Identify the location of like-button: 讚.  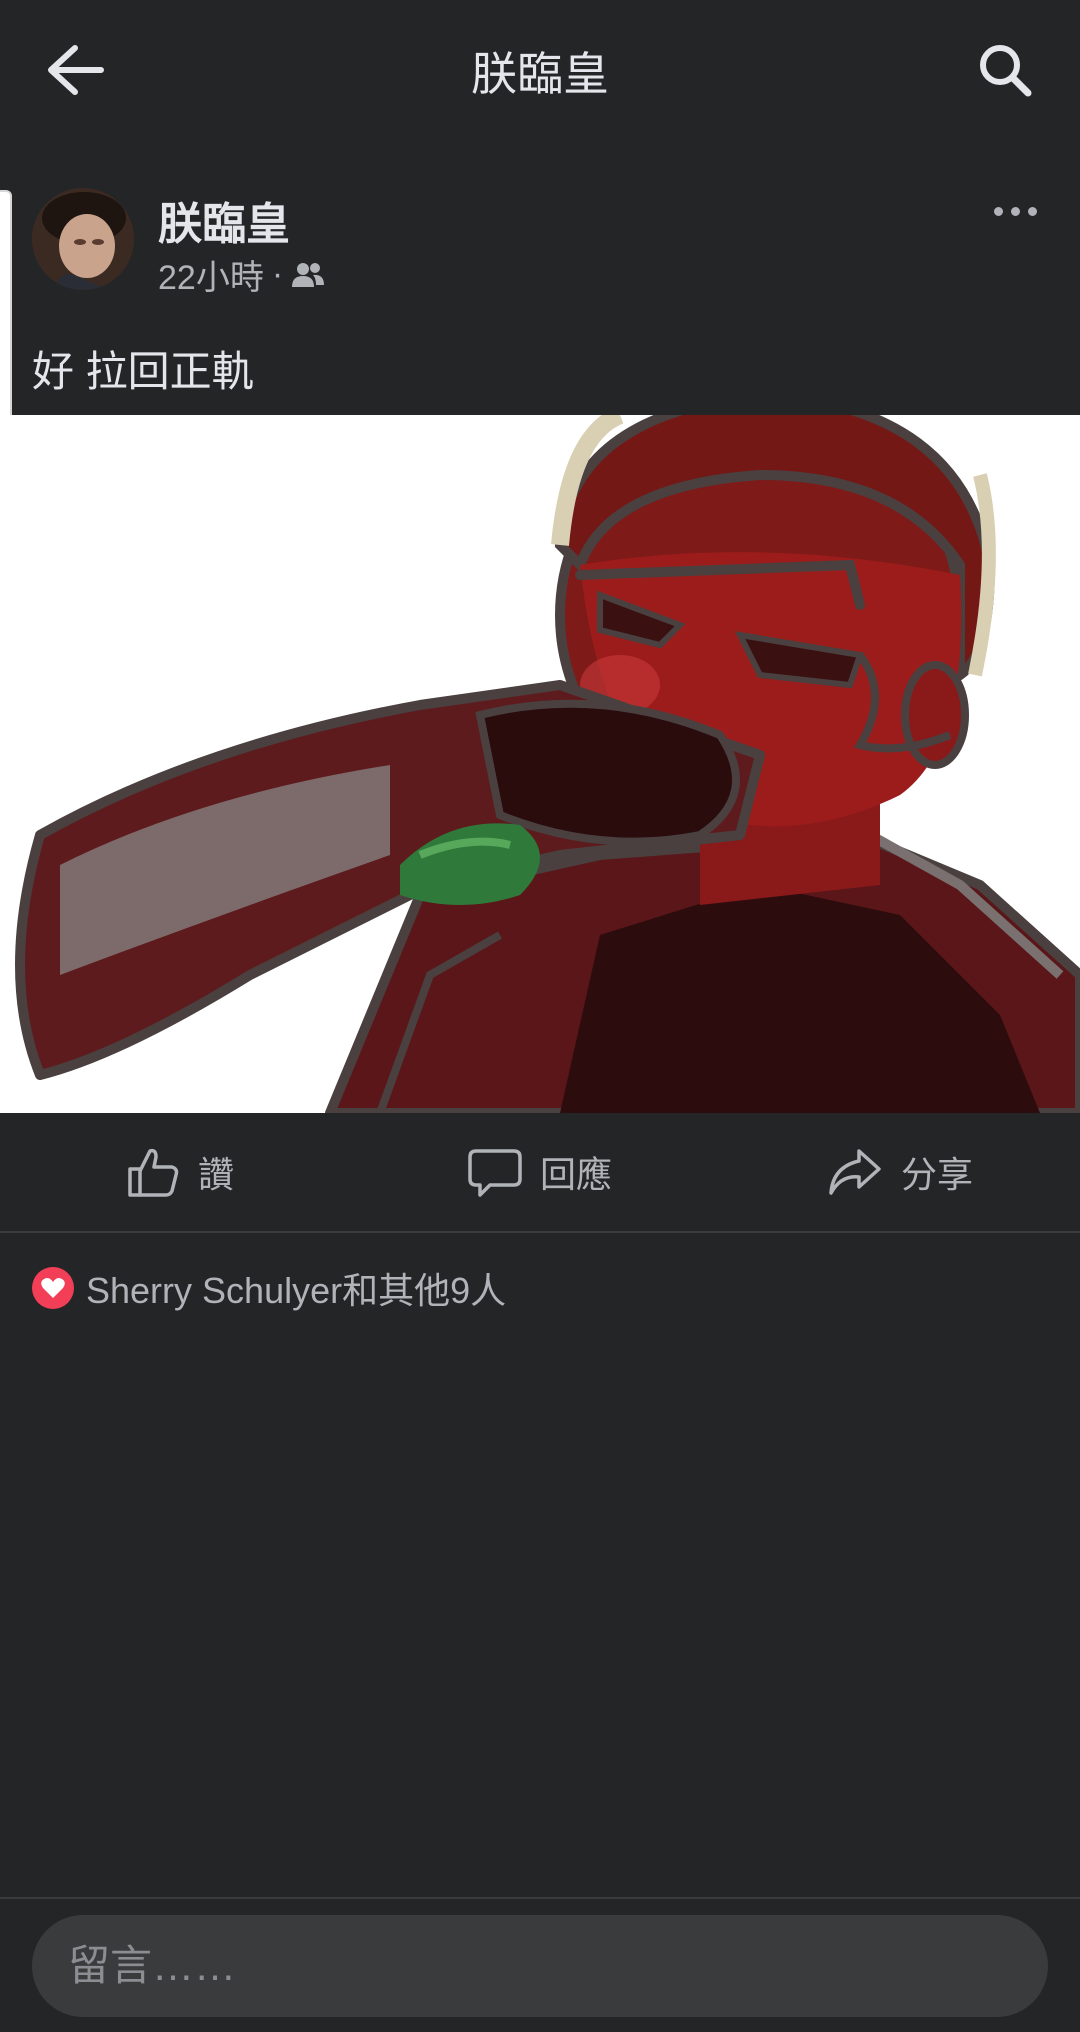
(180, 1172).